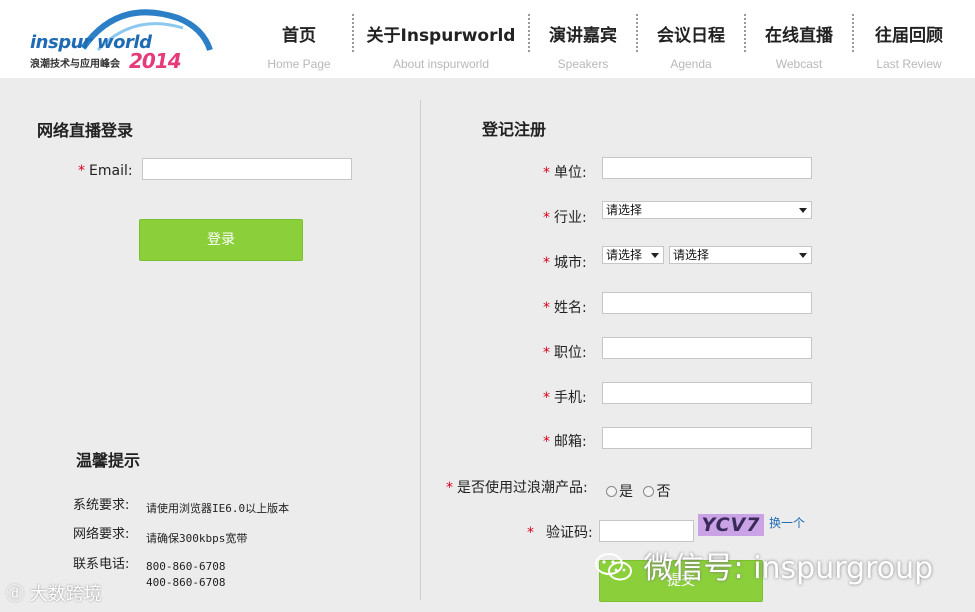 This screenshot has width=975, height=612. What do you see at coordinates (155, 61) in the screenshot?
I see `logo-year: 2014` at bounding box center [155, 61].